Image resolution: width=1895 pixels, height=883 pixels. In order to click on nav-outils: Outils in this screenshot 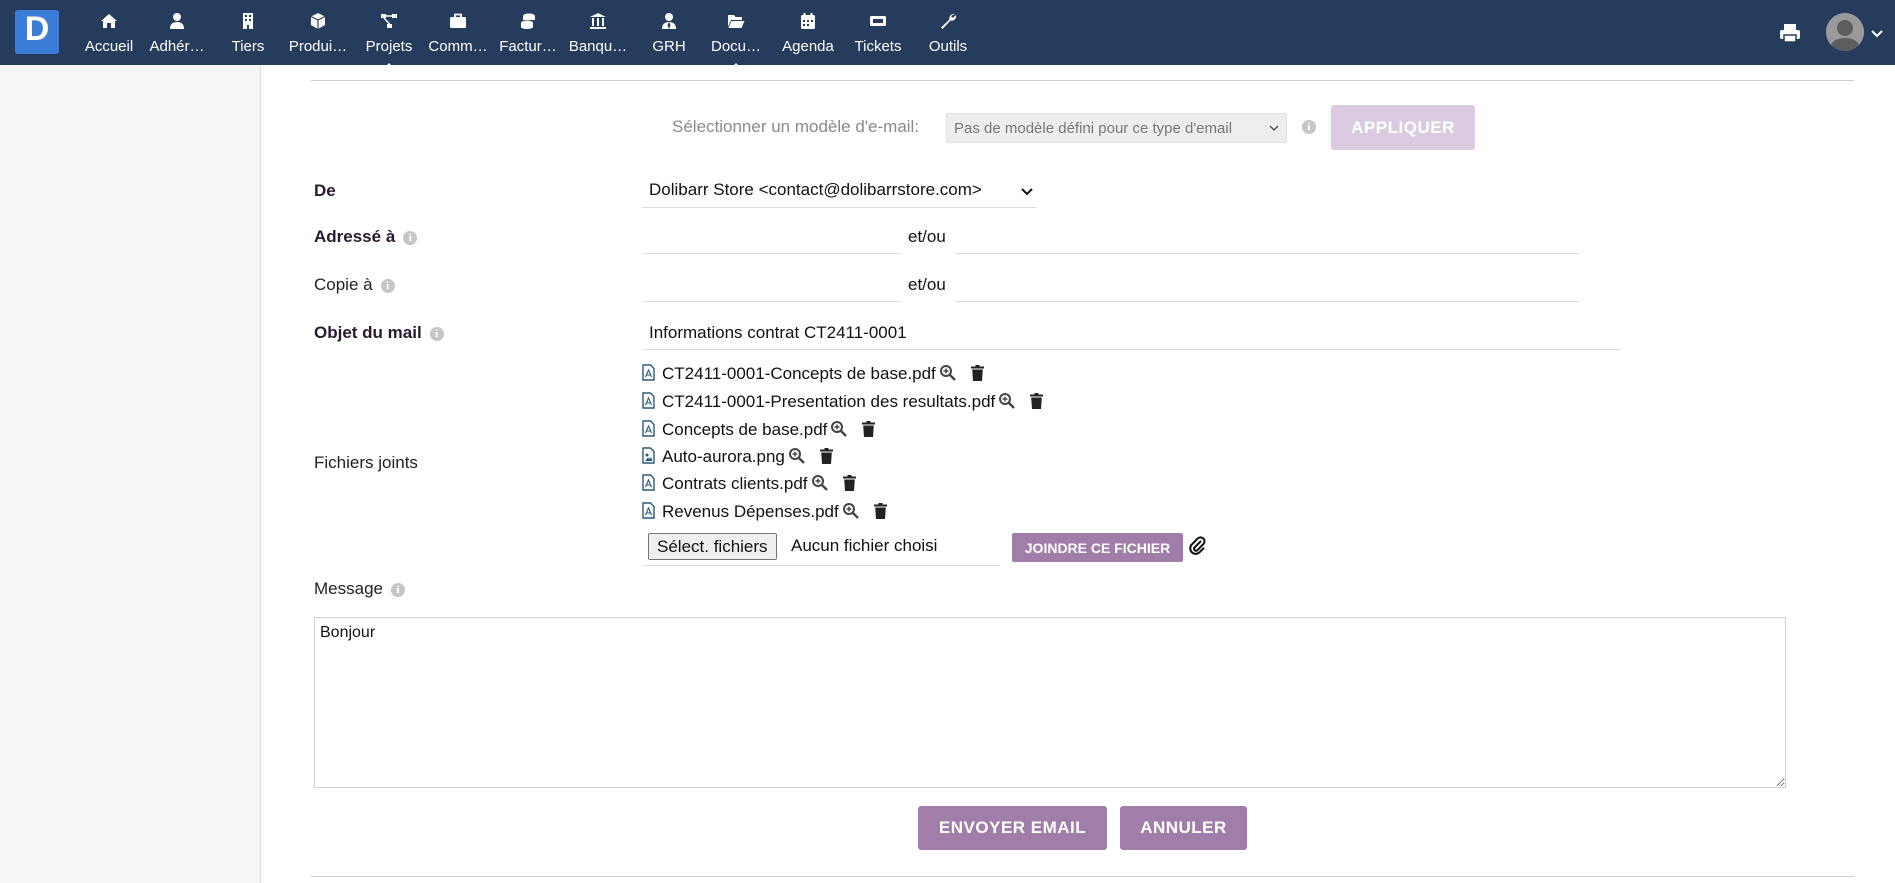, I will do `click(948, 35)`.